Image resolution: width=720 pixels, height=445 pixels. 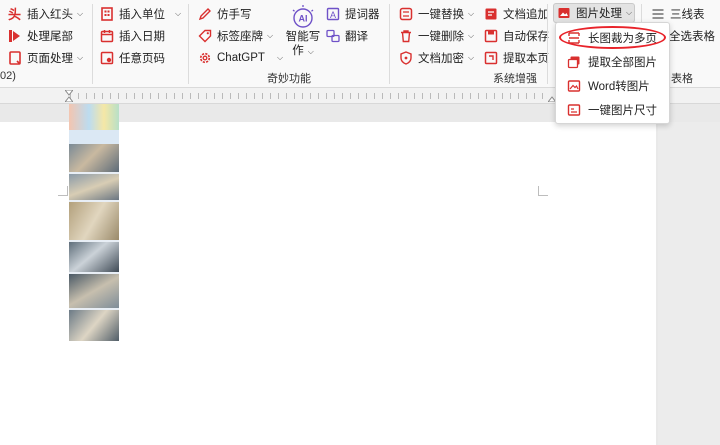 I want to click on group-label-magic: 奇妙功能, so click(x=289, y=79).